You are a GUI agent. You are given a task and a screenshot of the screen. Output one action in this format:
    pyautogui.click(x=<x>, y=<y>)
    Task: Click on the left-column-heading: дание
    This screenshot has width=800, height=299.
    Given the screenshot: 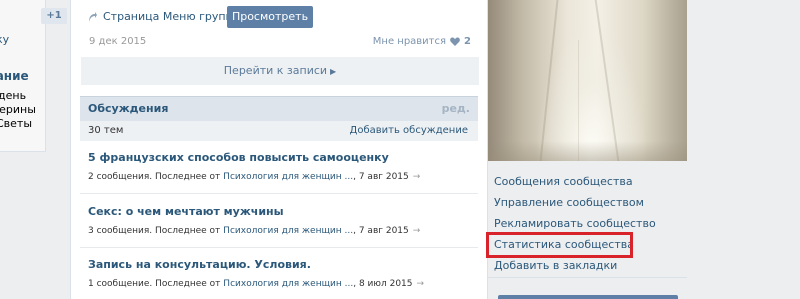 What is the action you would take?
    pyautogui.click(x=14, y=76)
    